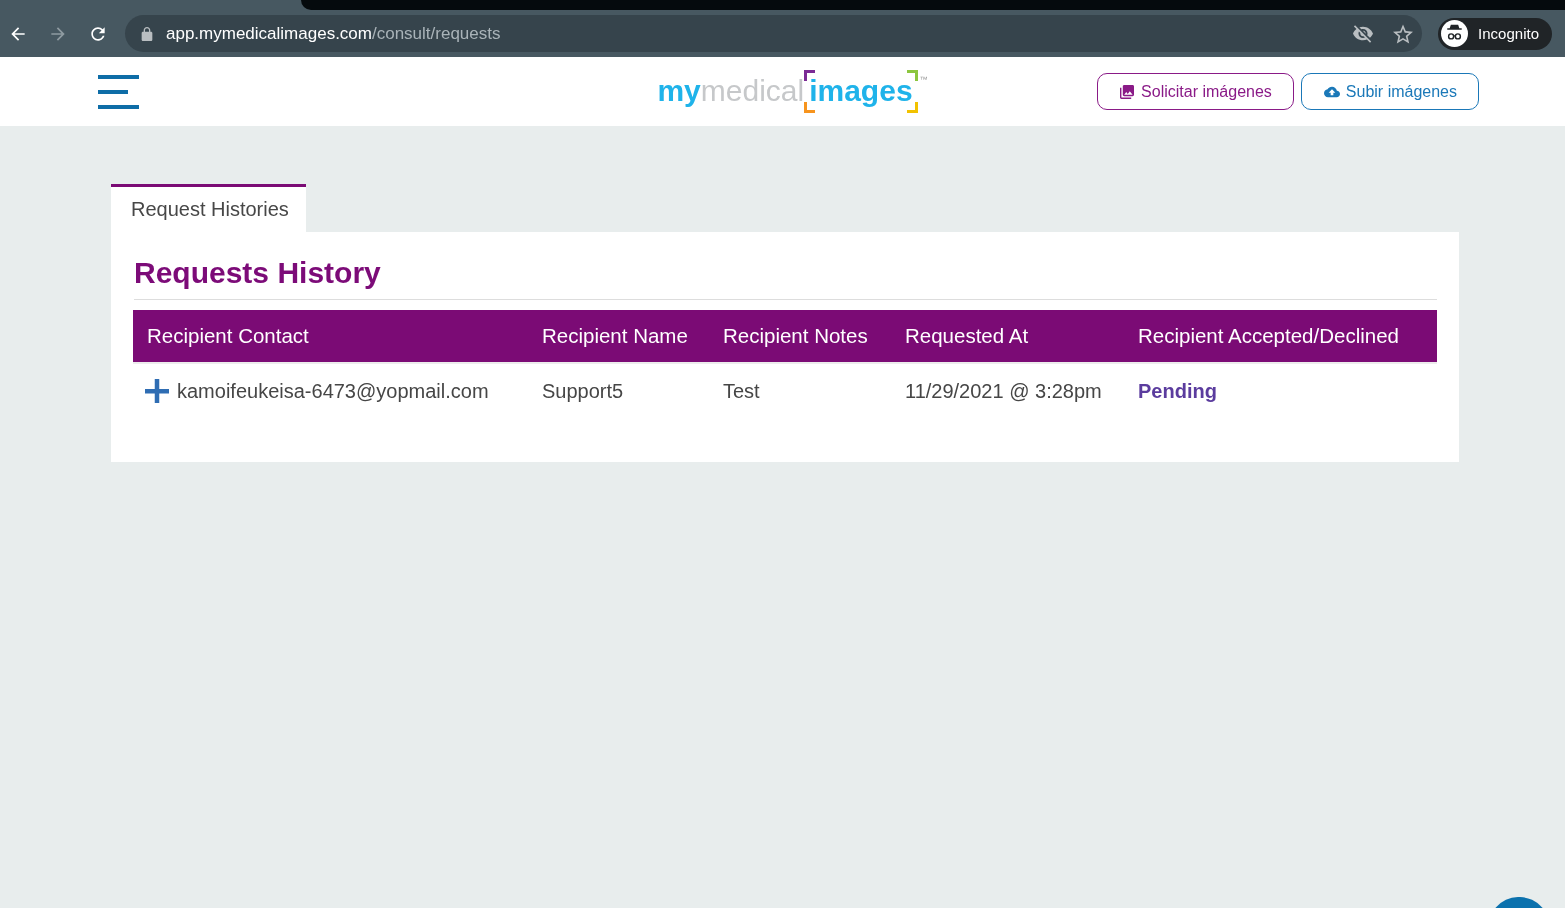 This screenshot has height=908, width=1565. I want to click on table-cell: kamoifeukeisa-6473@yopmail.com, so click(333, 391).